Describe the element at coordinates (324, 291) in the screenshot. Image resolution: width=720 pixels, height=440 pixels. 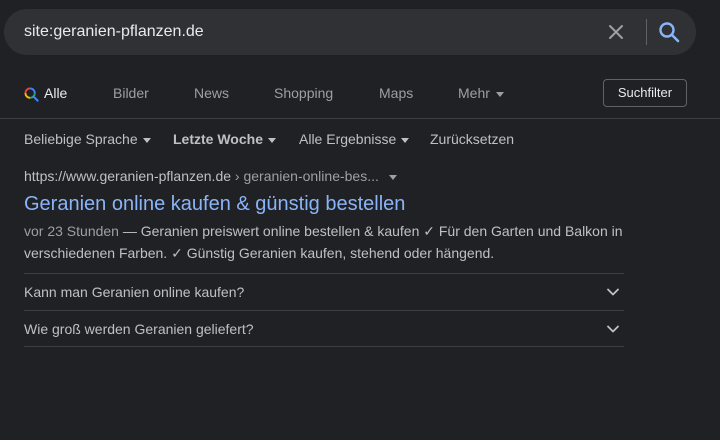
I see `faq-item: Kann man Geranien online kaufen?` at that location.